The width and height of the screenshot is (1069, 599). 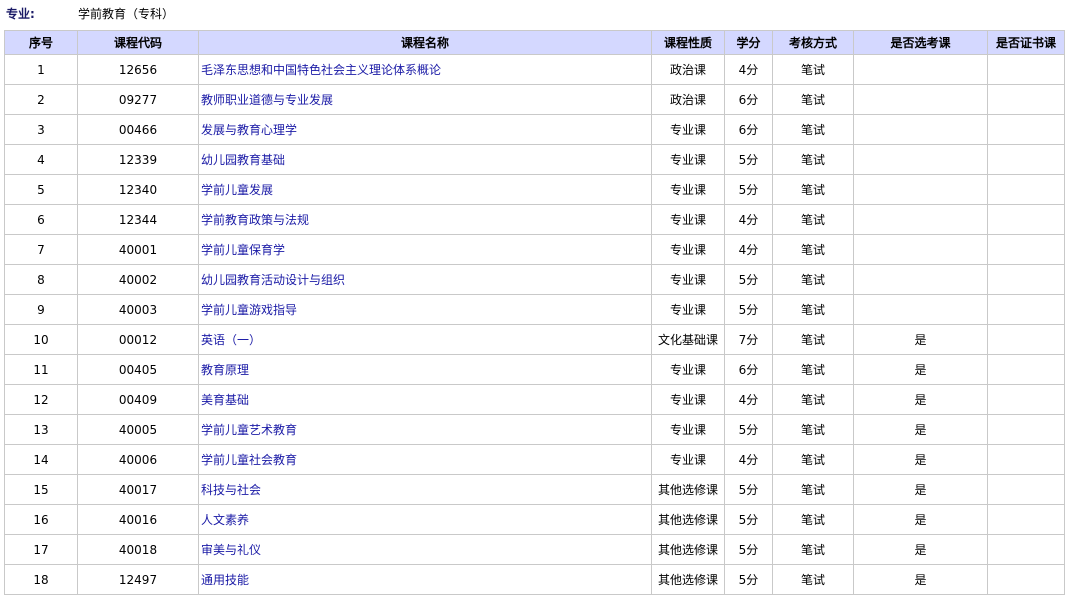 What do you see at coordinates (534, 549) in the screenshot?
I see `table-row: 17 40018 审美与礼仪 其他选修课 5分 笔试是` at bounding box center [534, 549].